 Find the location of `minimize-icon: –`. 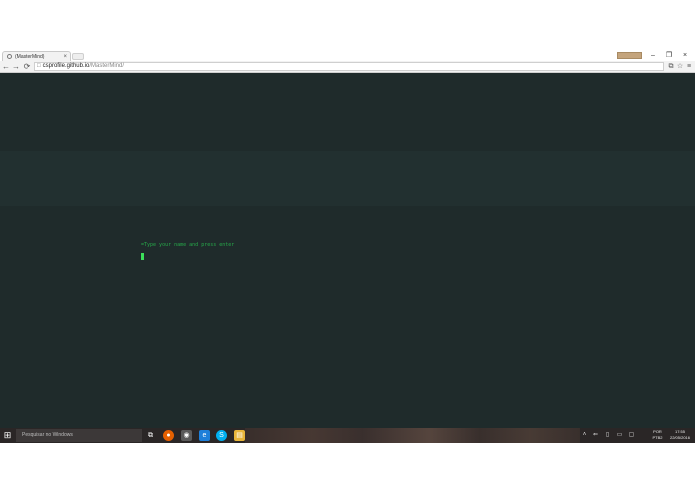

minimize-icon: – is located at coordinates (653, 56).